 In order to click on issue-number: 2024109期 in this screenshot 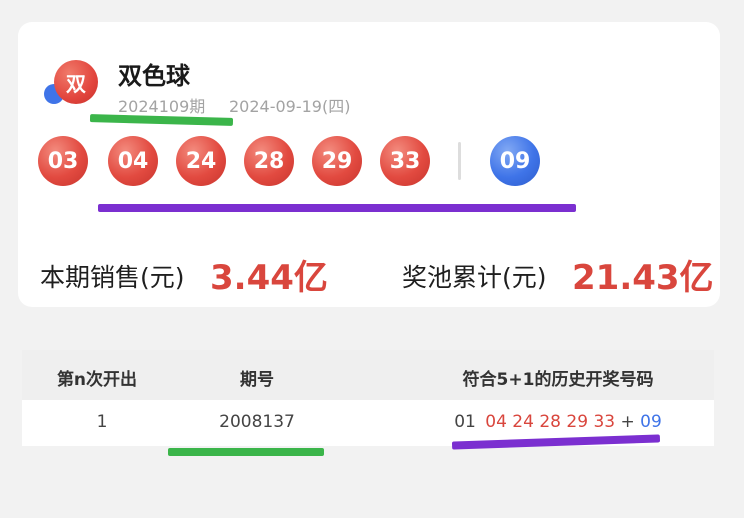, I will do `click(162, 106)`.